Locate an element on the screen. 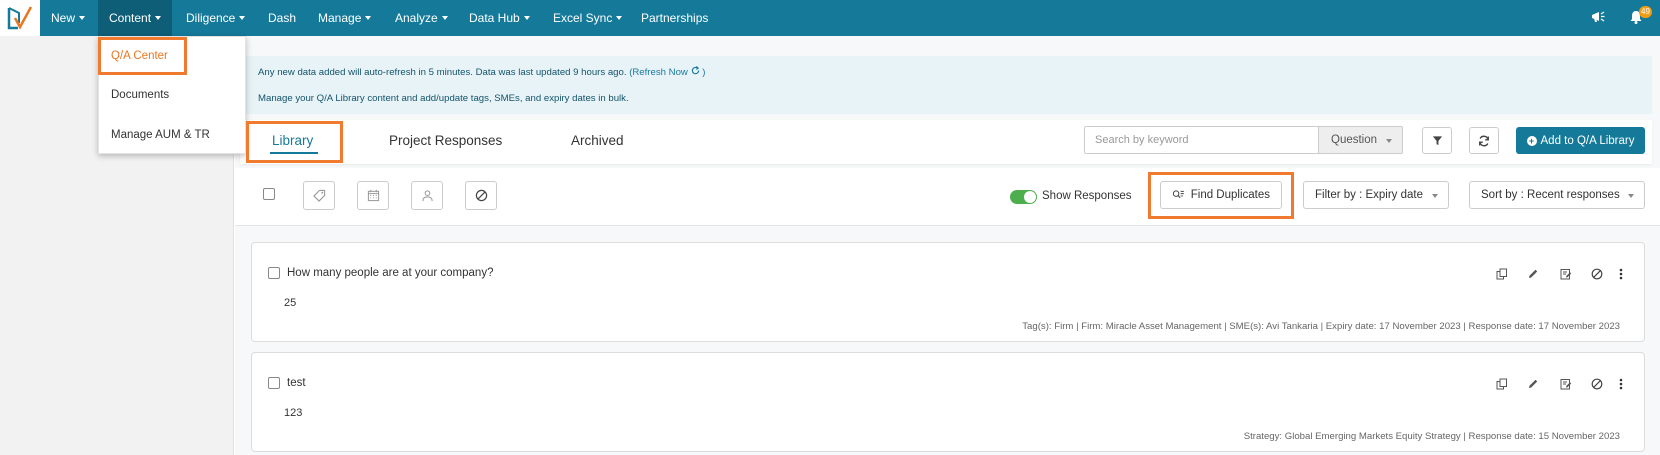 This screenshot has height=455, width=1660. calendar-icon is located at coordinates (373, 195).